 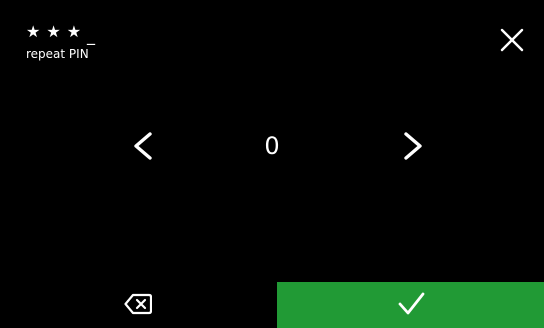 I want to click on backspace-icon, so click(x=138, y=304).